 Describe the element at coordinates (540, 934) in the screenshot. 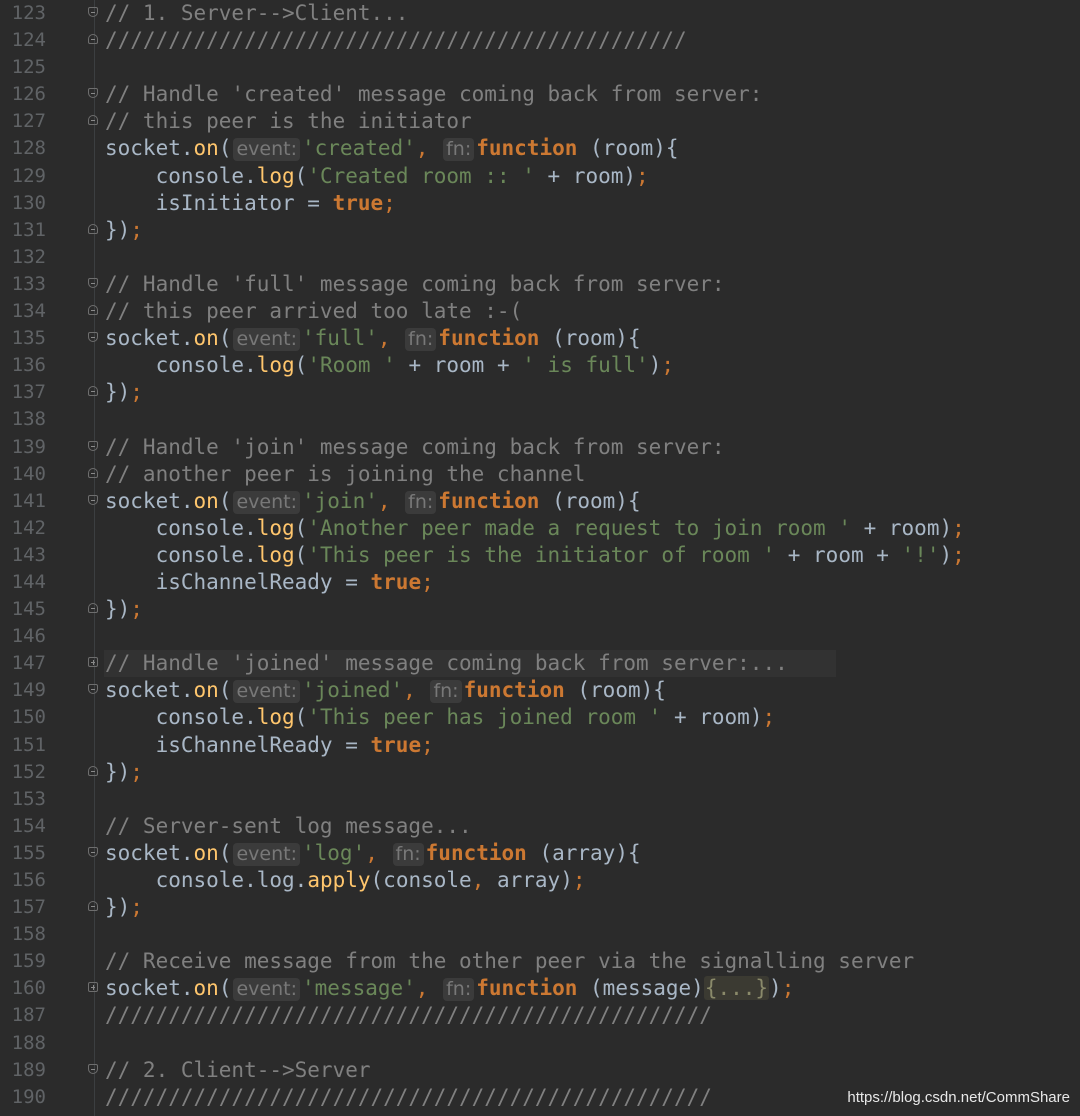

I see `code-line: 158` at that location.